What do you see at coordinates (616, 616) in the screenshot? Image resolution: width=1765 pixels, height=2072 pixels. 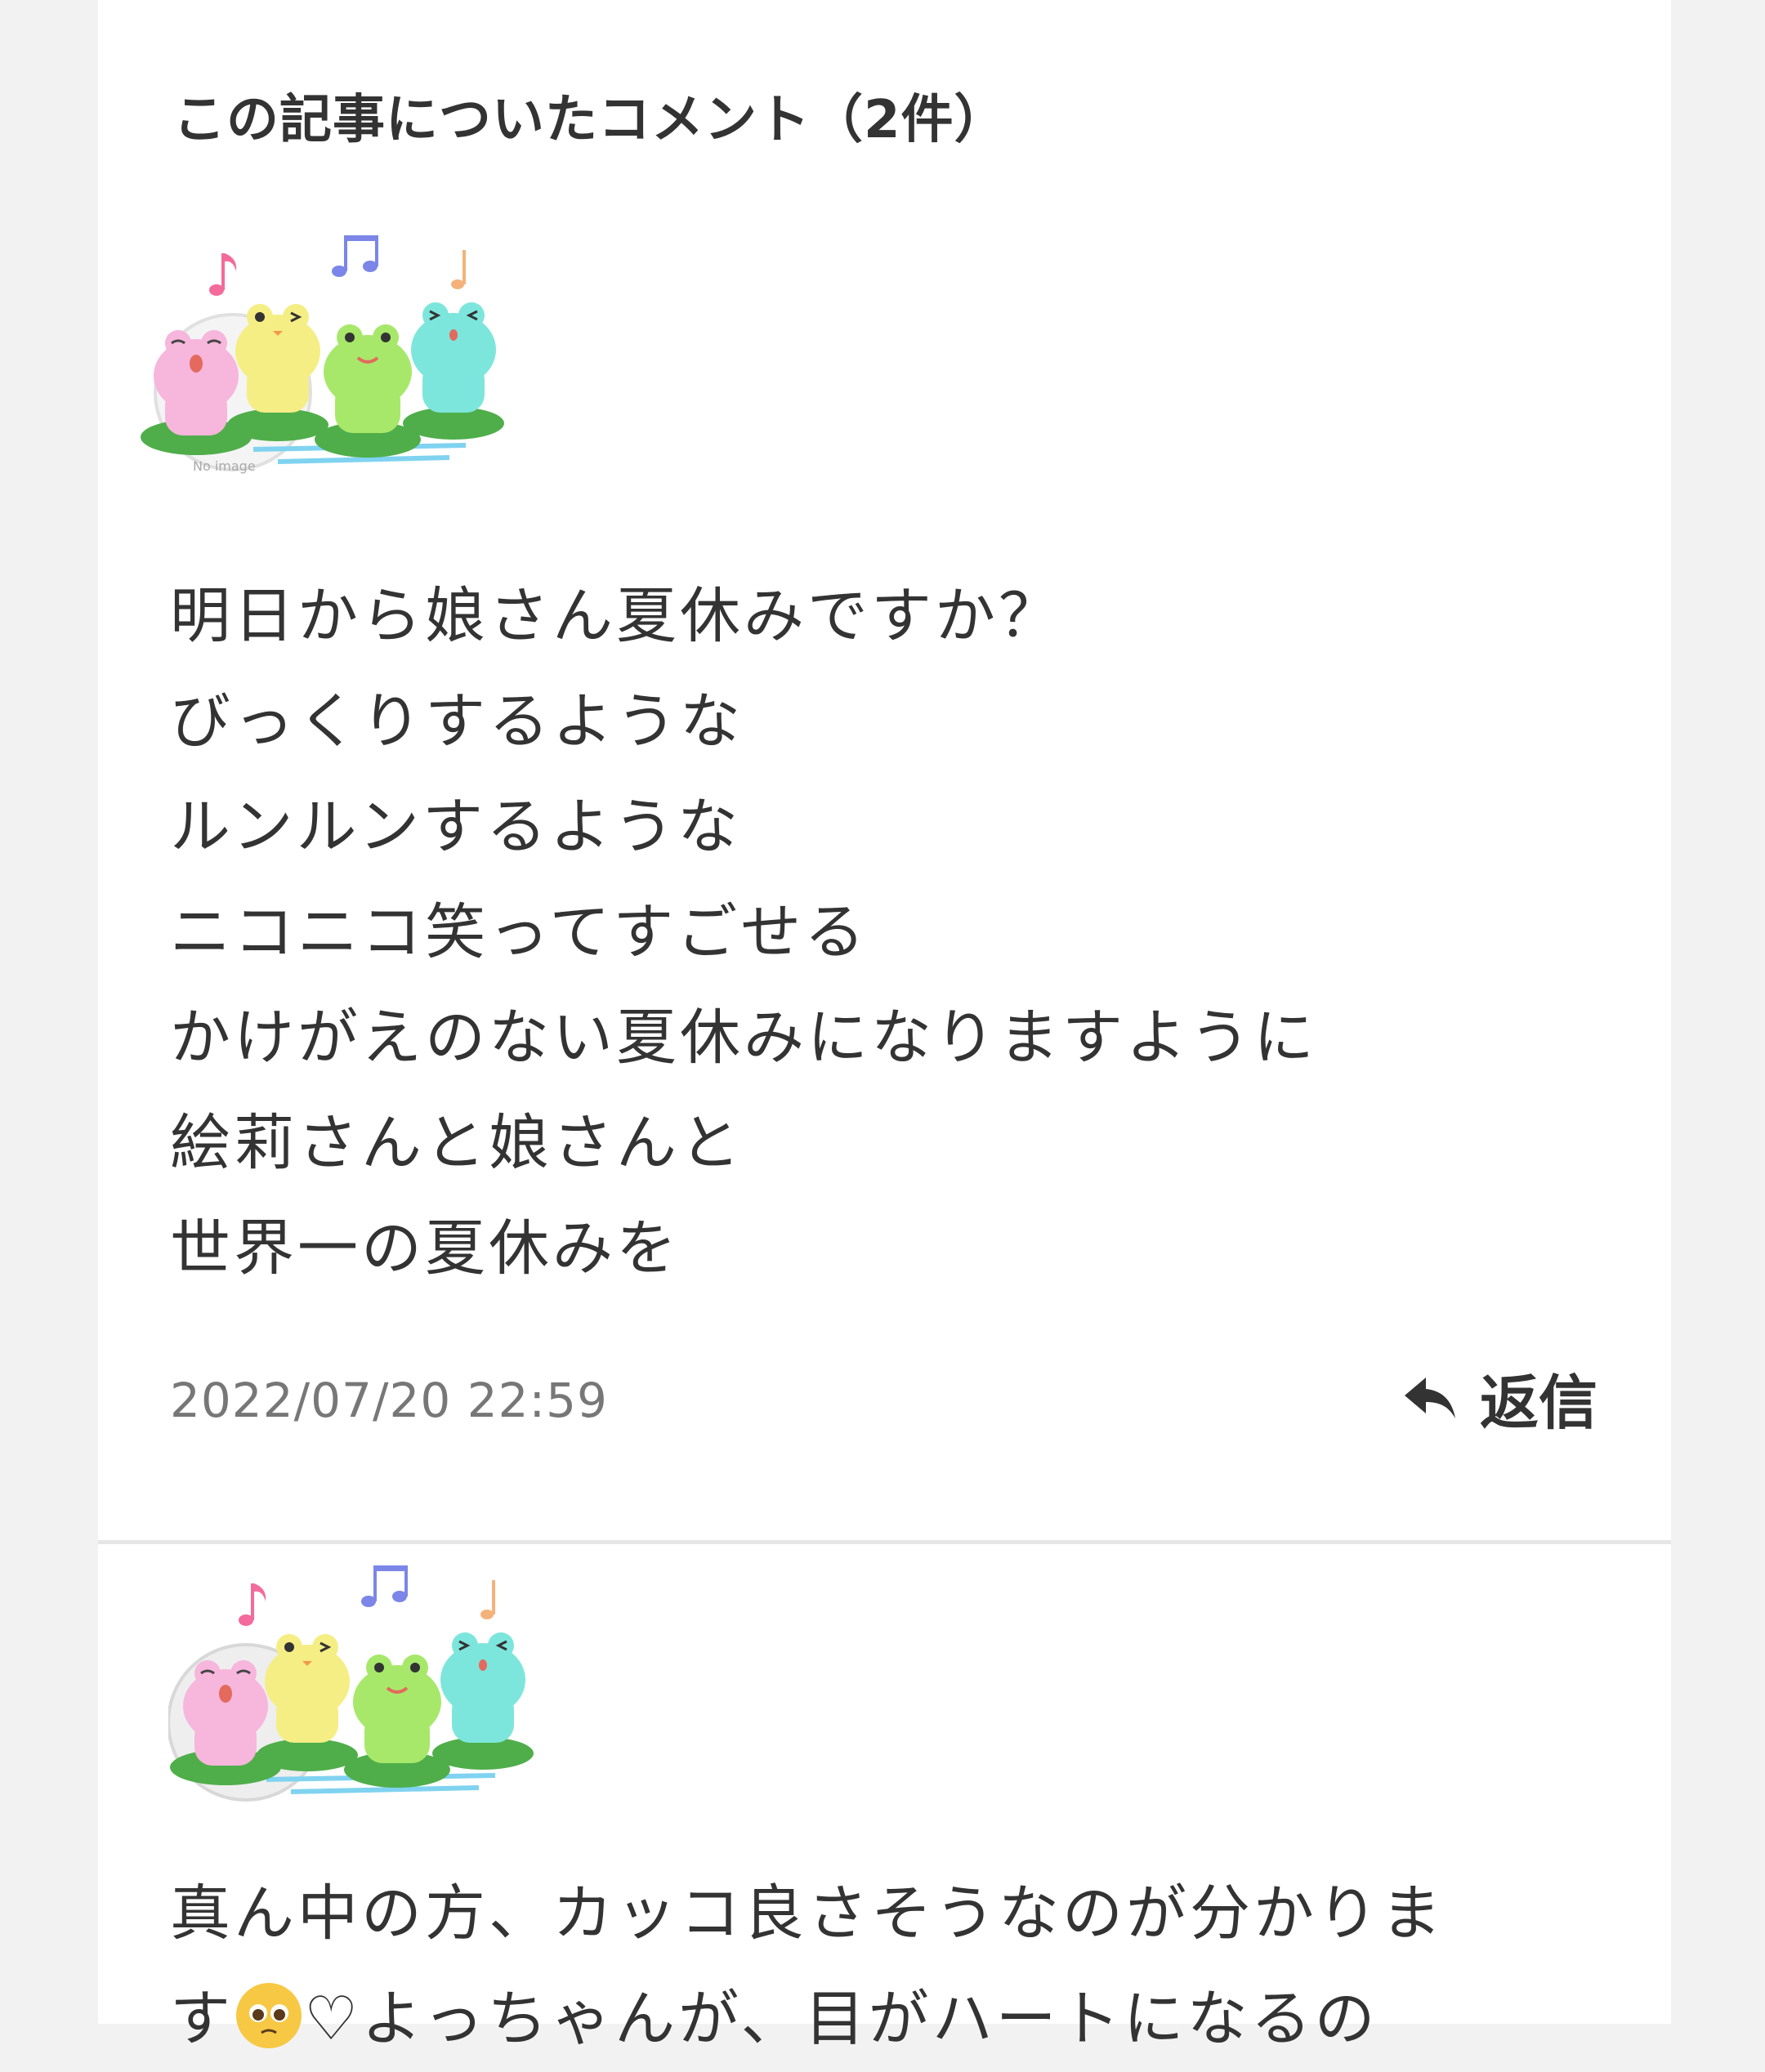 I see `comment-line: 明日から娘さん夏休みですか？` at bounding box center [616, 616].